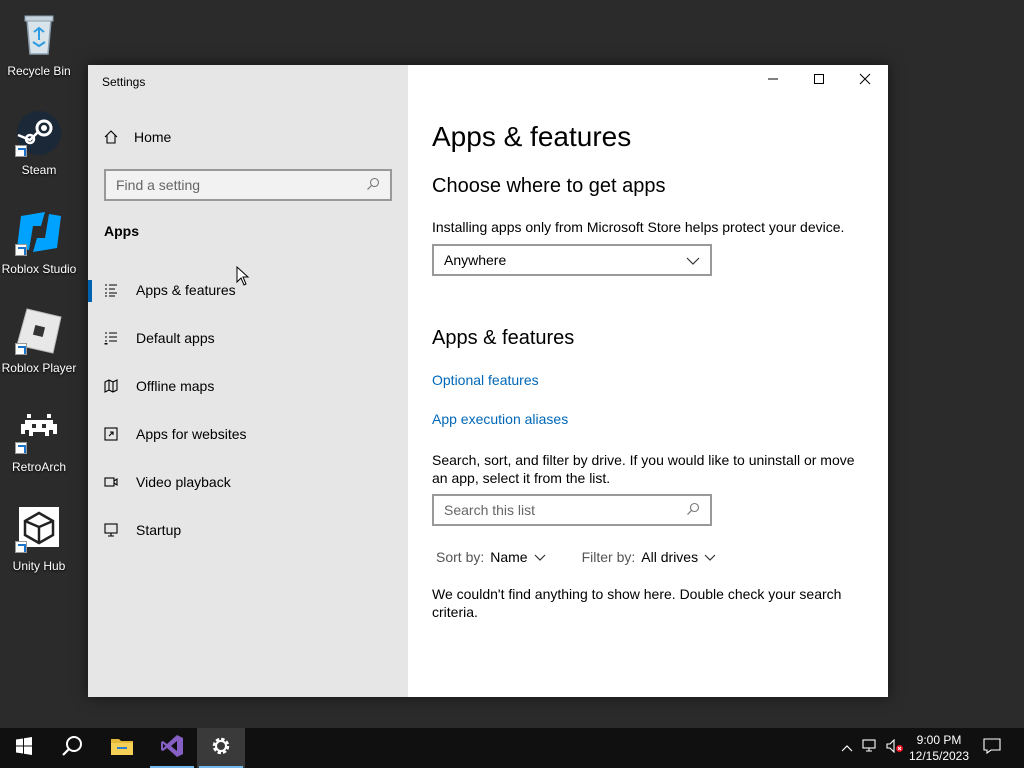  I want to click on sidebar-item-video-playback: Video playback, so click(248, 482).